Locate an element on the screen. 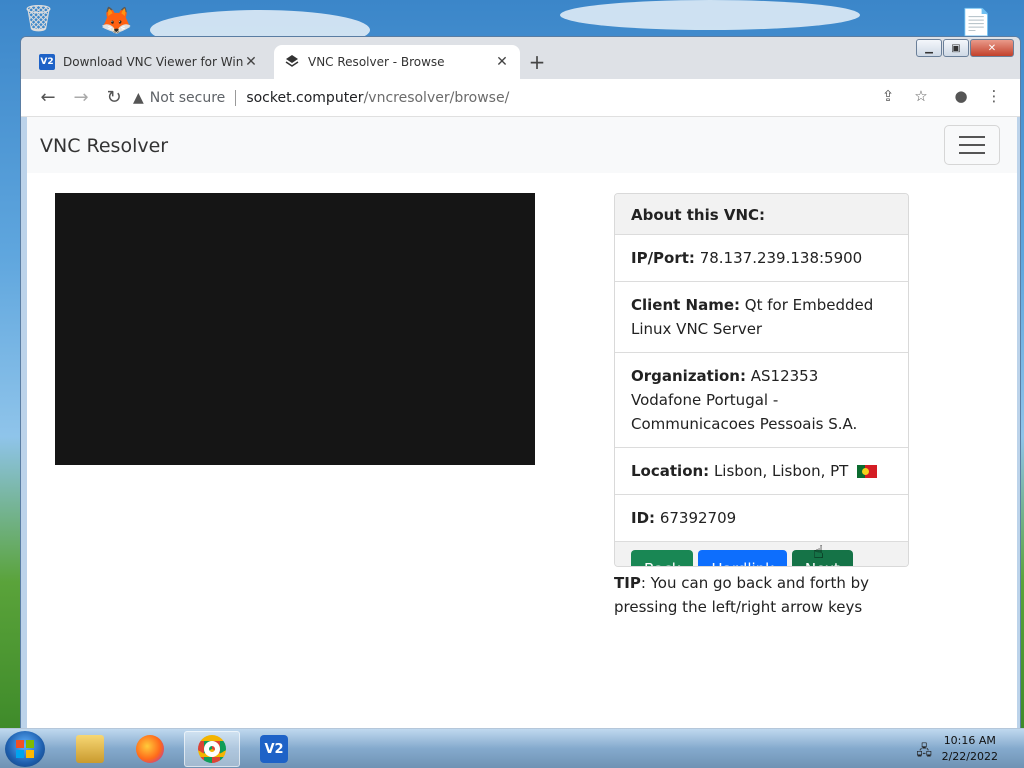  row-label: ID: is located at coordinates (643, 518).